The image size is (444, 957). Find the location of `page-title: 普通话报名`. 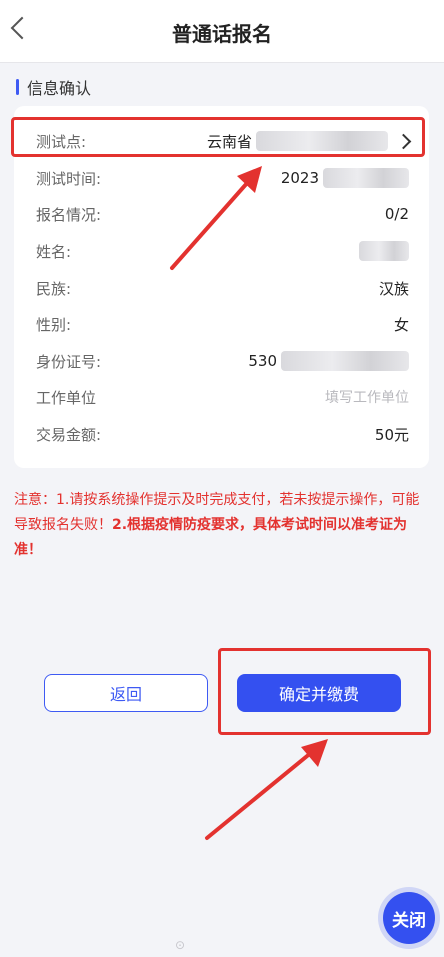

page-title: 普通话报名 is located at coordinates (222, 34).